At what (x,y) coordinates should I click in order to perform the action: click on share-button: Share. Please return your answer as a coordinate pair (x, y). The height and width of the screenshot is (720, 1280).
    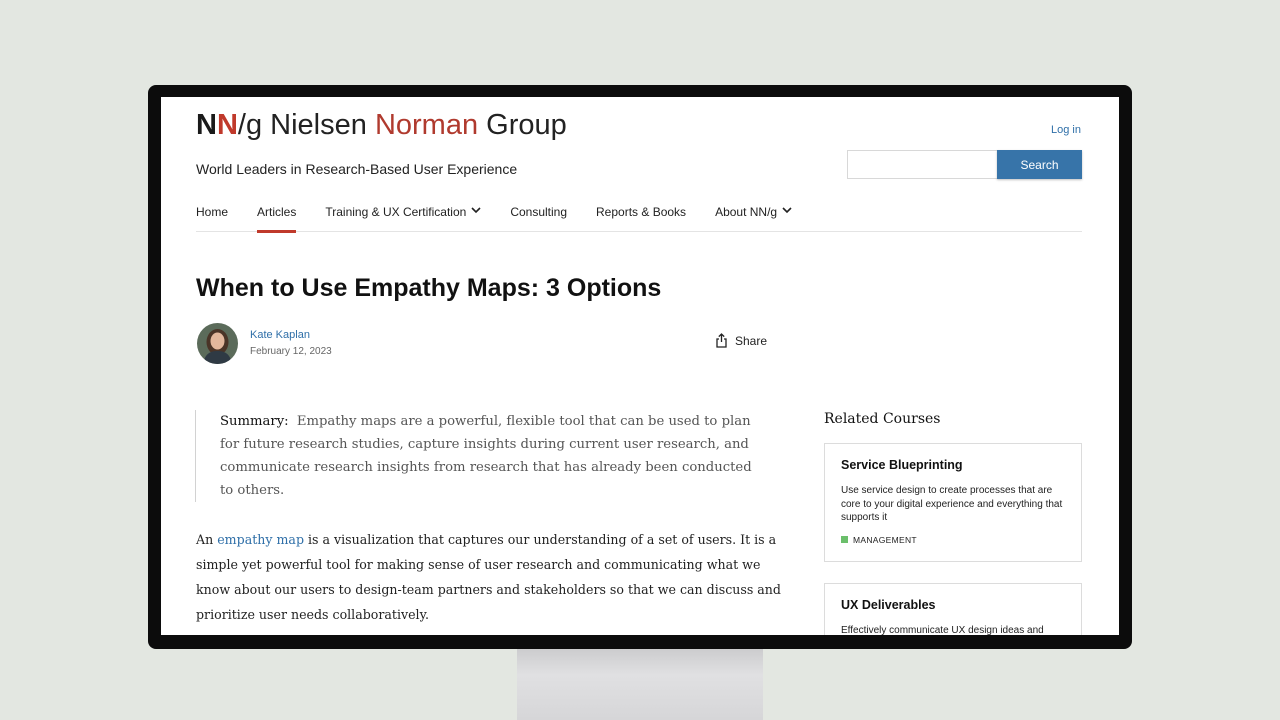
    Looking at the image, I should click on (741, 340).